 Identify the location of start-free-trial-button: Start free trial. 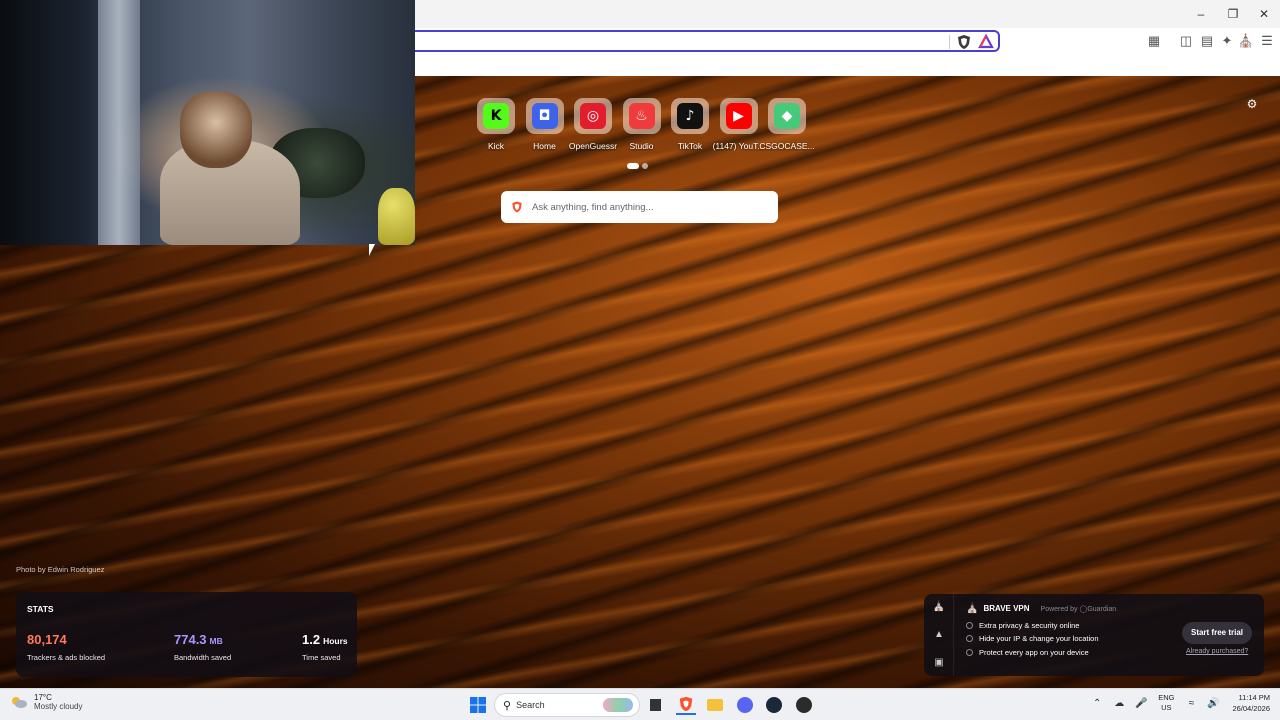
(1217, 633).